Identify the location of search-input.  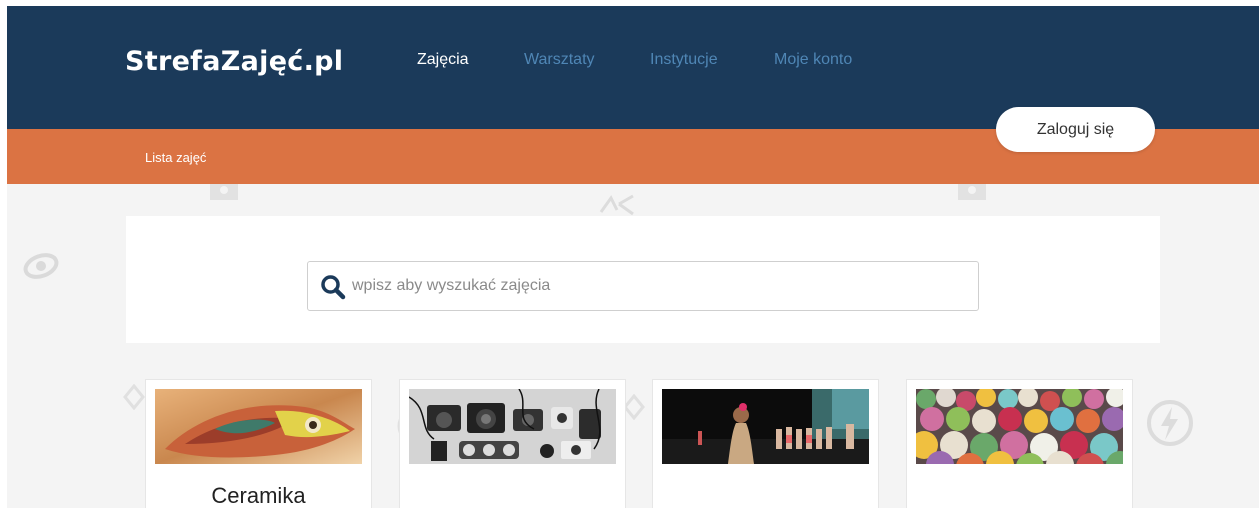
(652, 286).